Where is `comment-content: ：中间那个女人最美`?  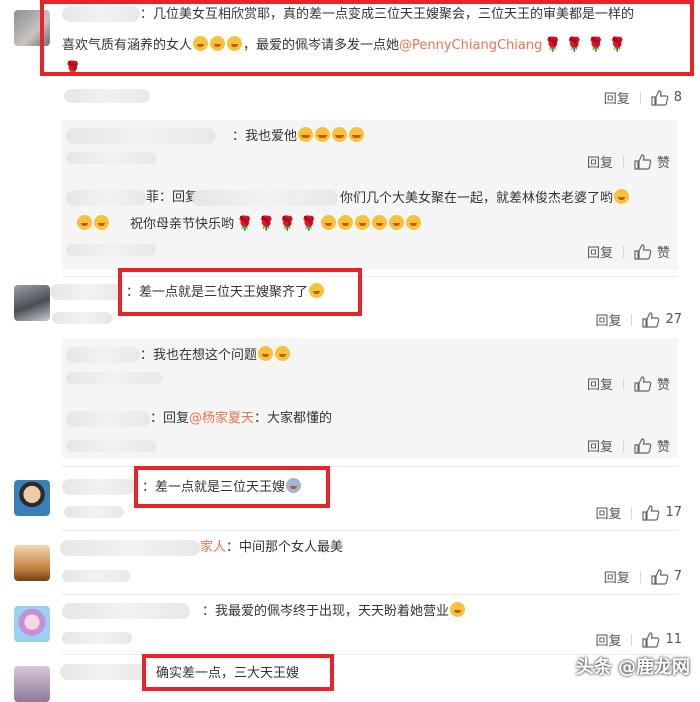
comment-content: ：中间那个女人最美 is located at coordinates (285, 547).